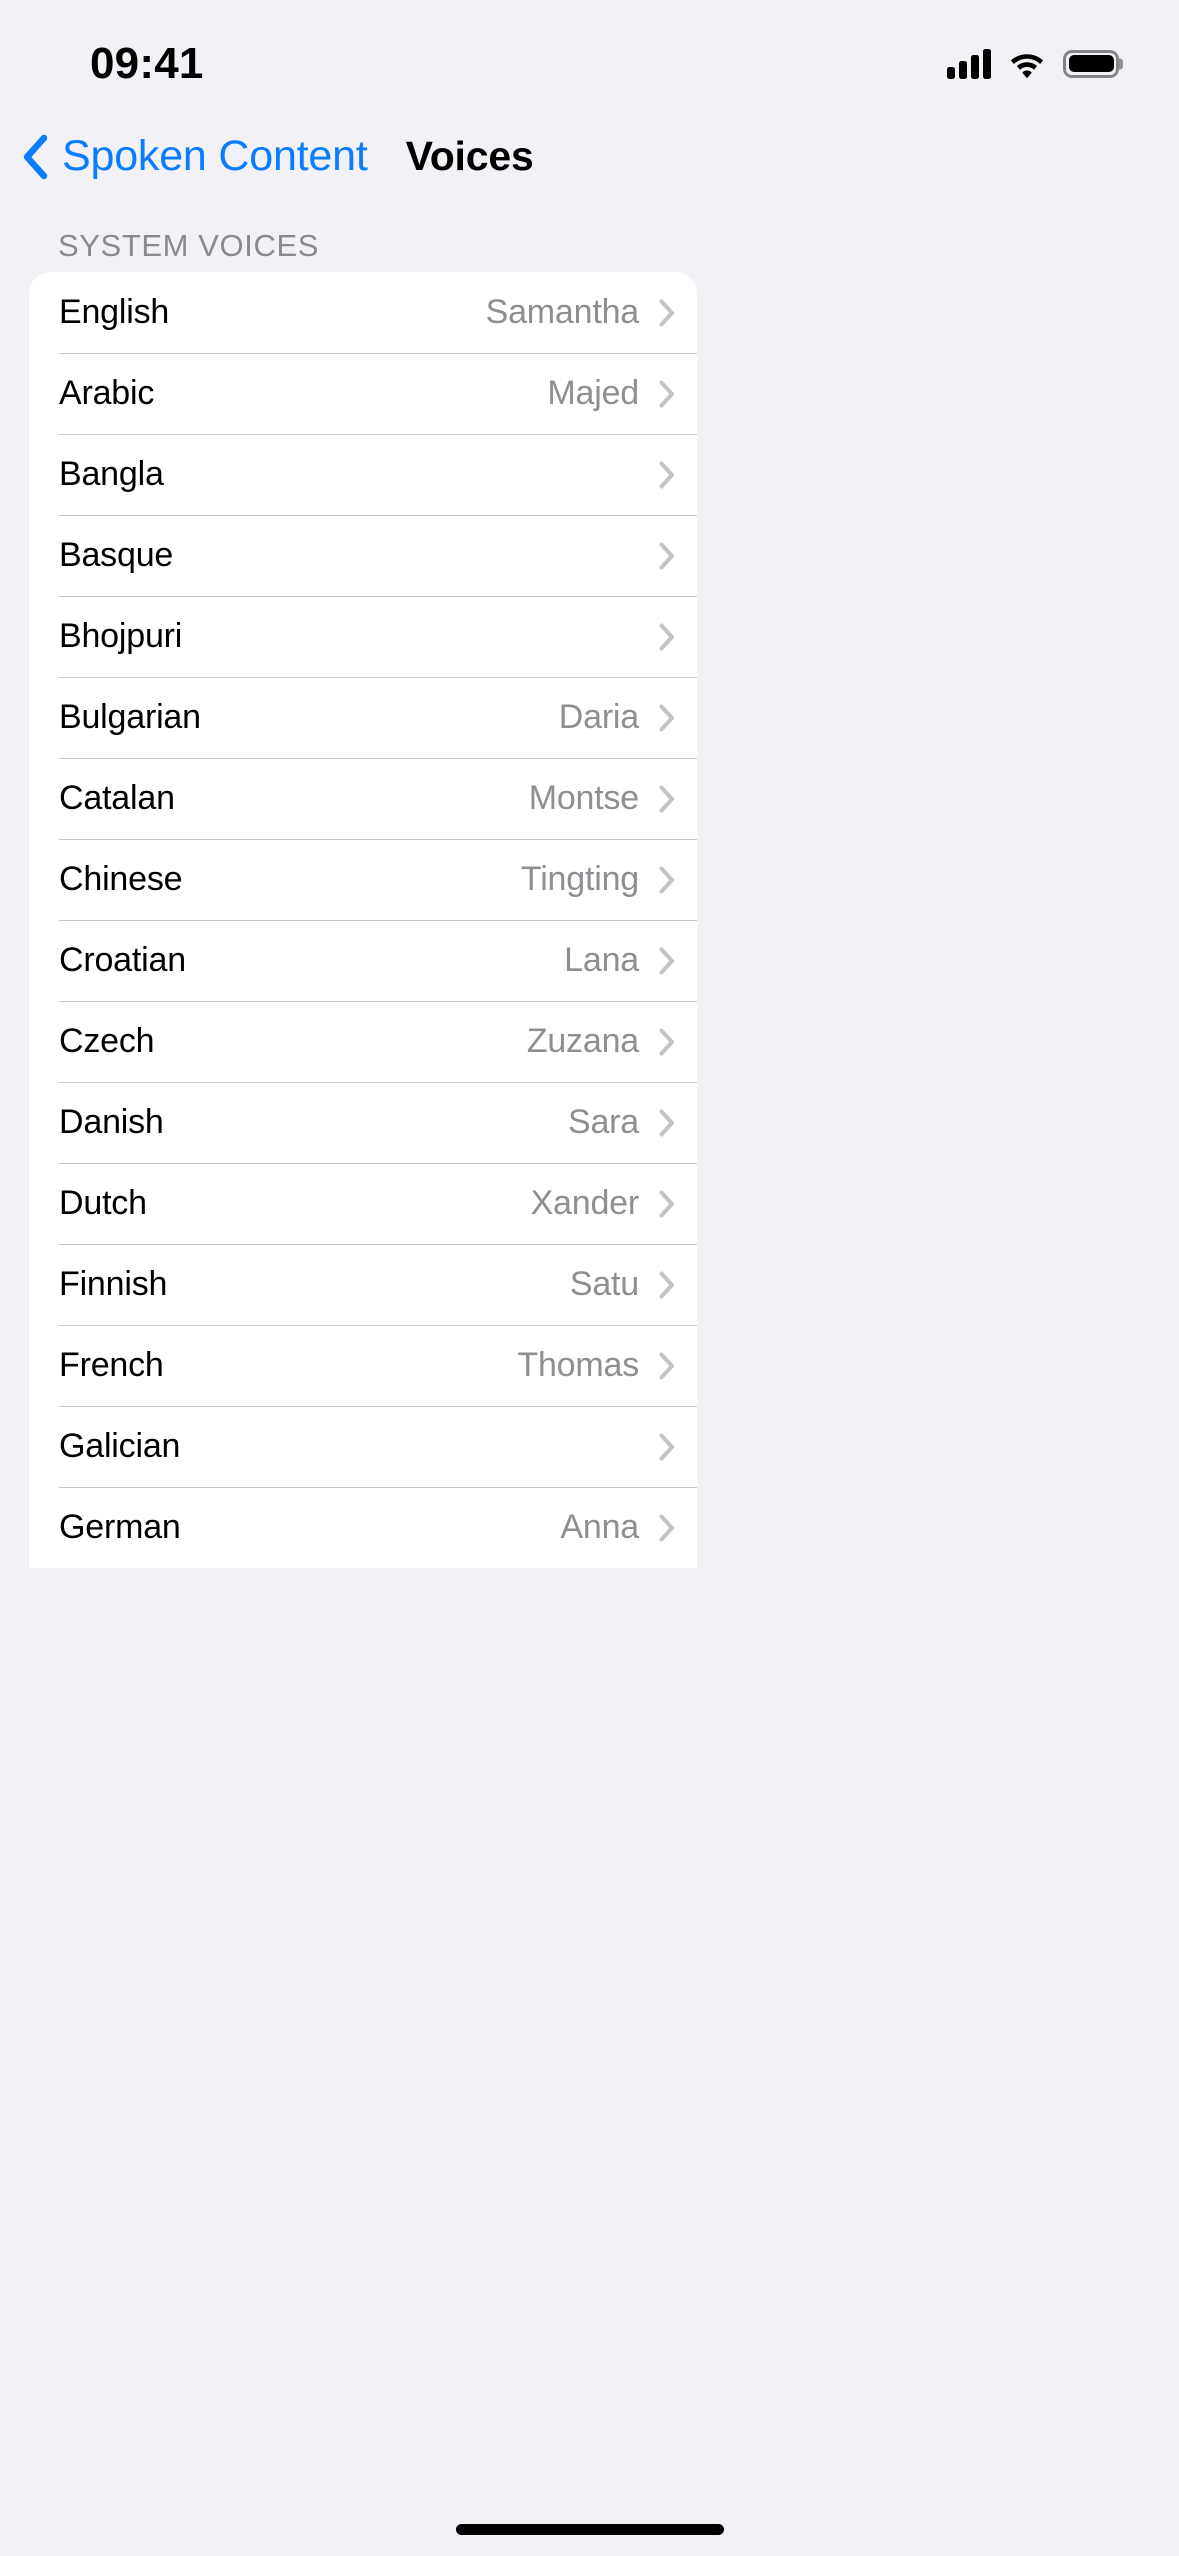 This screenshot has width=1179, height=2556. Describe the element at coordinates (363, 879) in the screenshot. I see `table-row: Chinese Tingting` at that location.